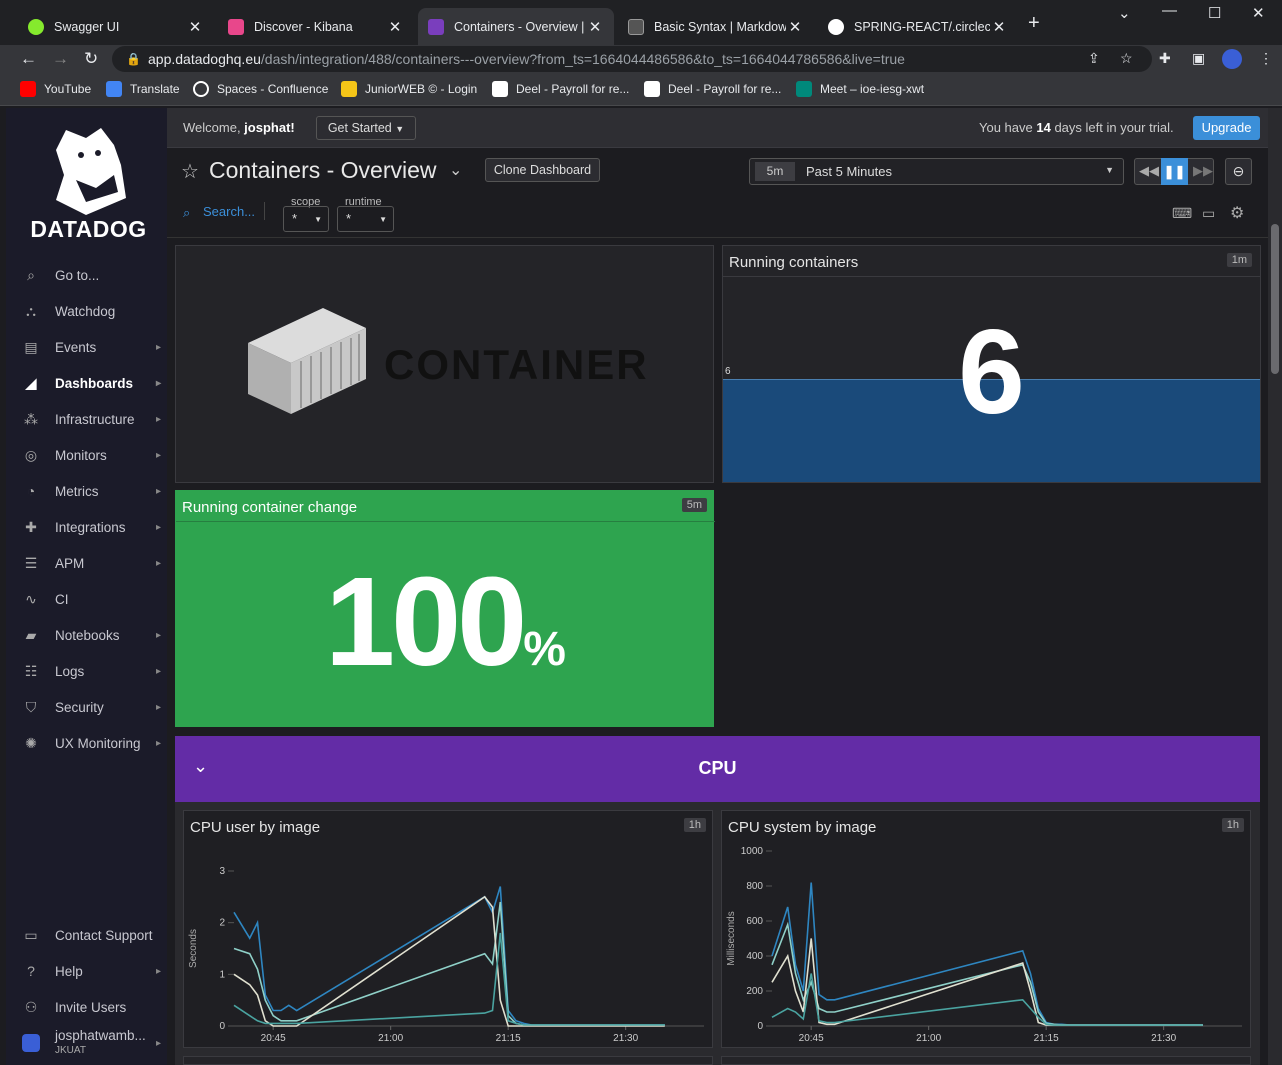 This screenshot has height=1065, width=1282. I want to click on maximize-button: ☐, so click(1214, 13).